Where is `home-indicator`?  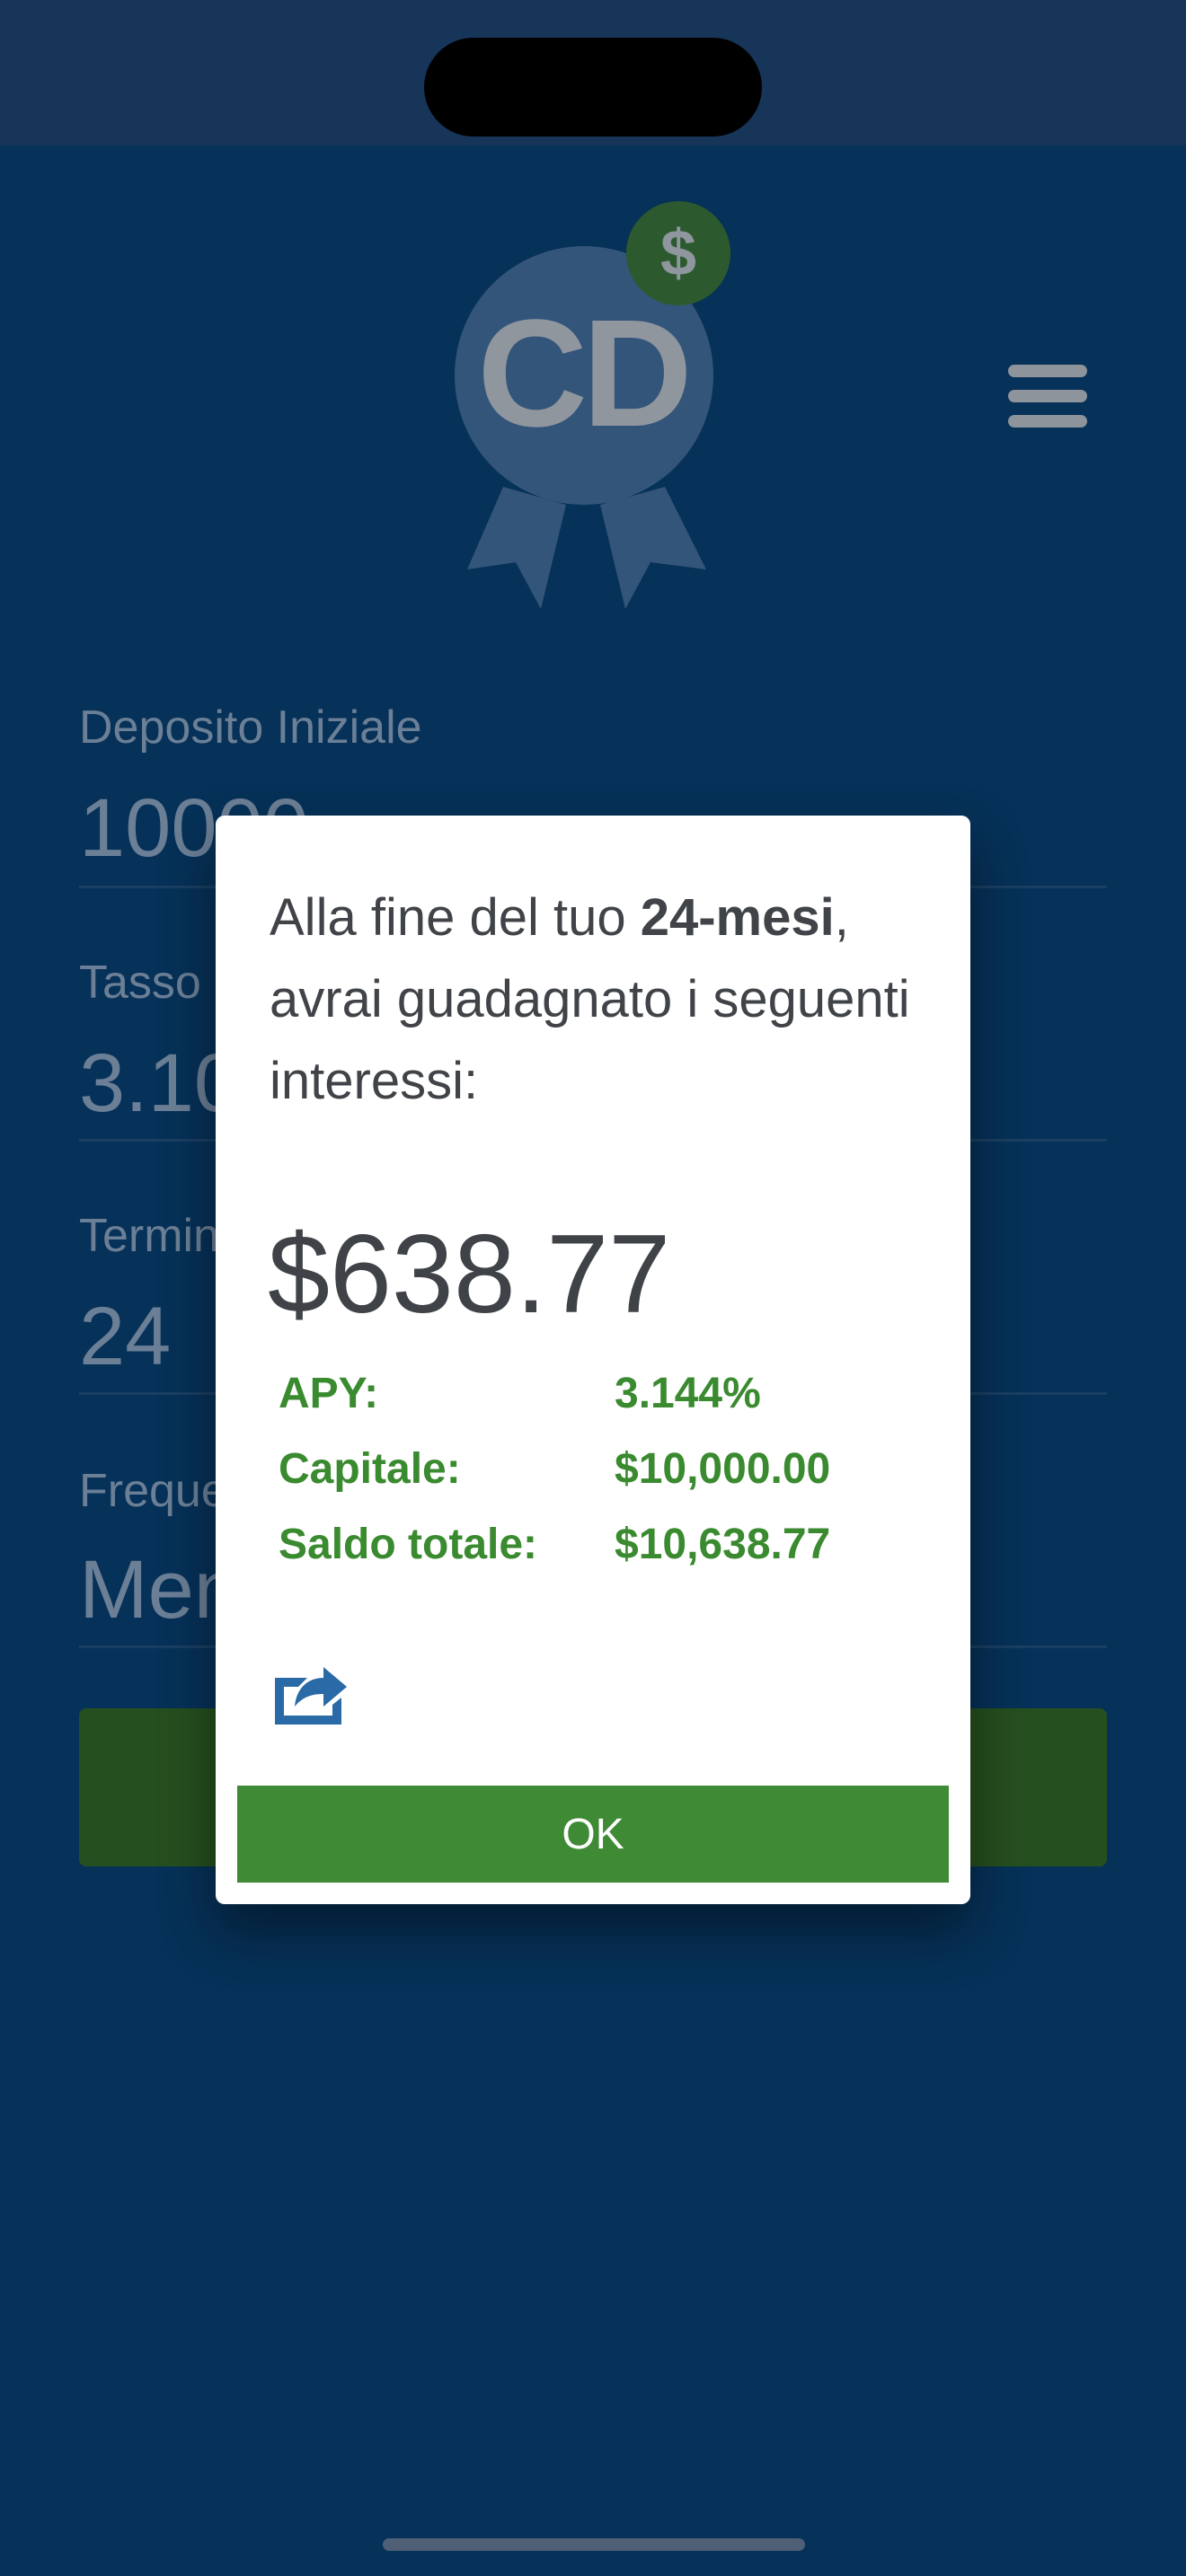 home-indicator is located at coordinates (594, 2544).